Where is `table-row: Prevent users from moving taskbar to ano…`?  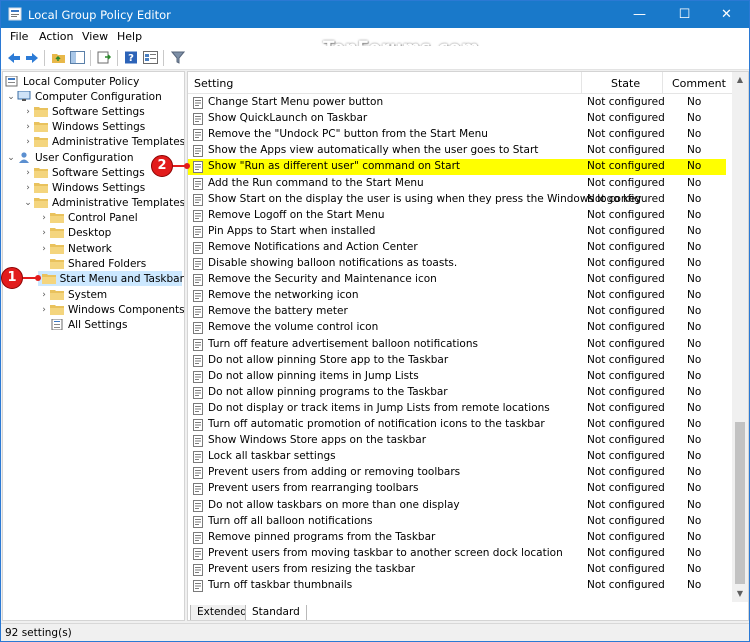
table-row: Prevent users from moving taskbar to ano… is located at coordinates (461, 554).